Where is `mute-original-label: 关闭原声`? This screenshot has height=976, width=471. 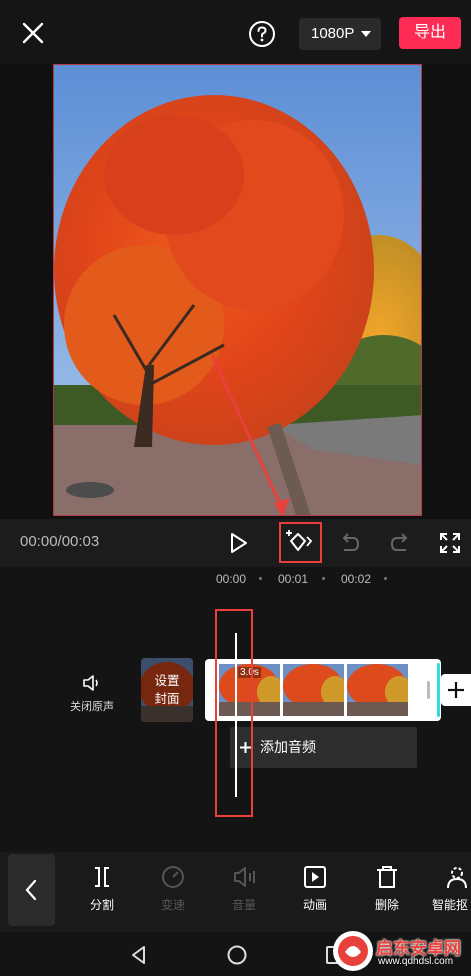 mute-original-label: 关闭原声 is located at coordinates (92, 707).